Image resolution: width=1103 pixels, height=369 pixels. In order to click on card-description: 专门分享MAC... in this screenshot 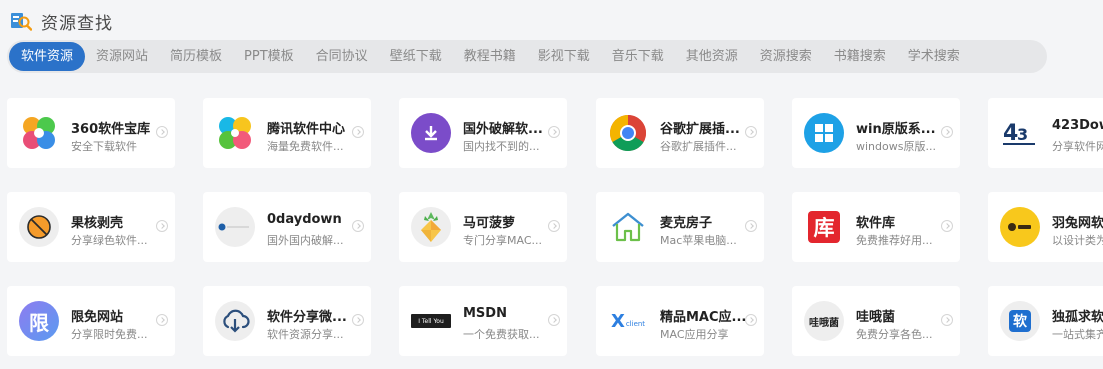, I will do `click(502, 240)`.